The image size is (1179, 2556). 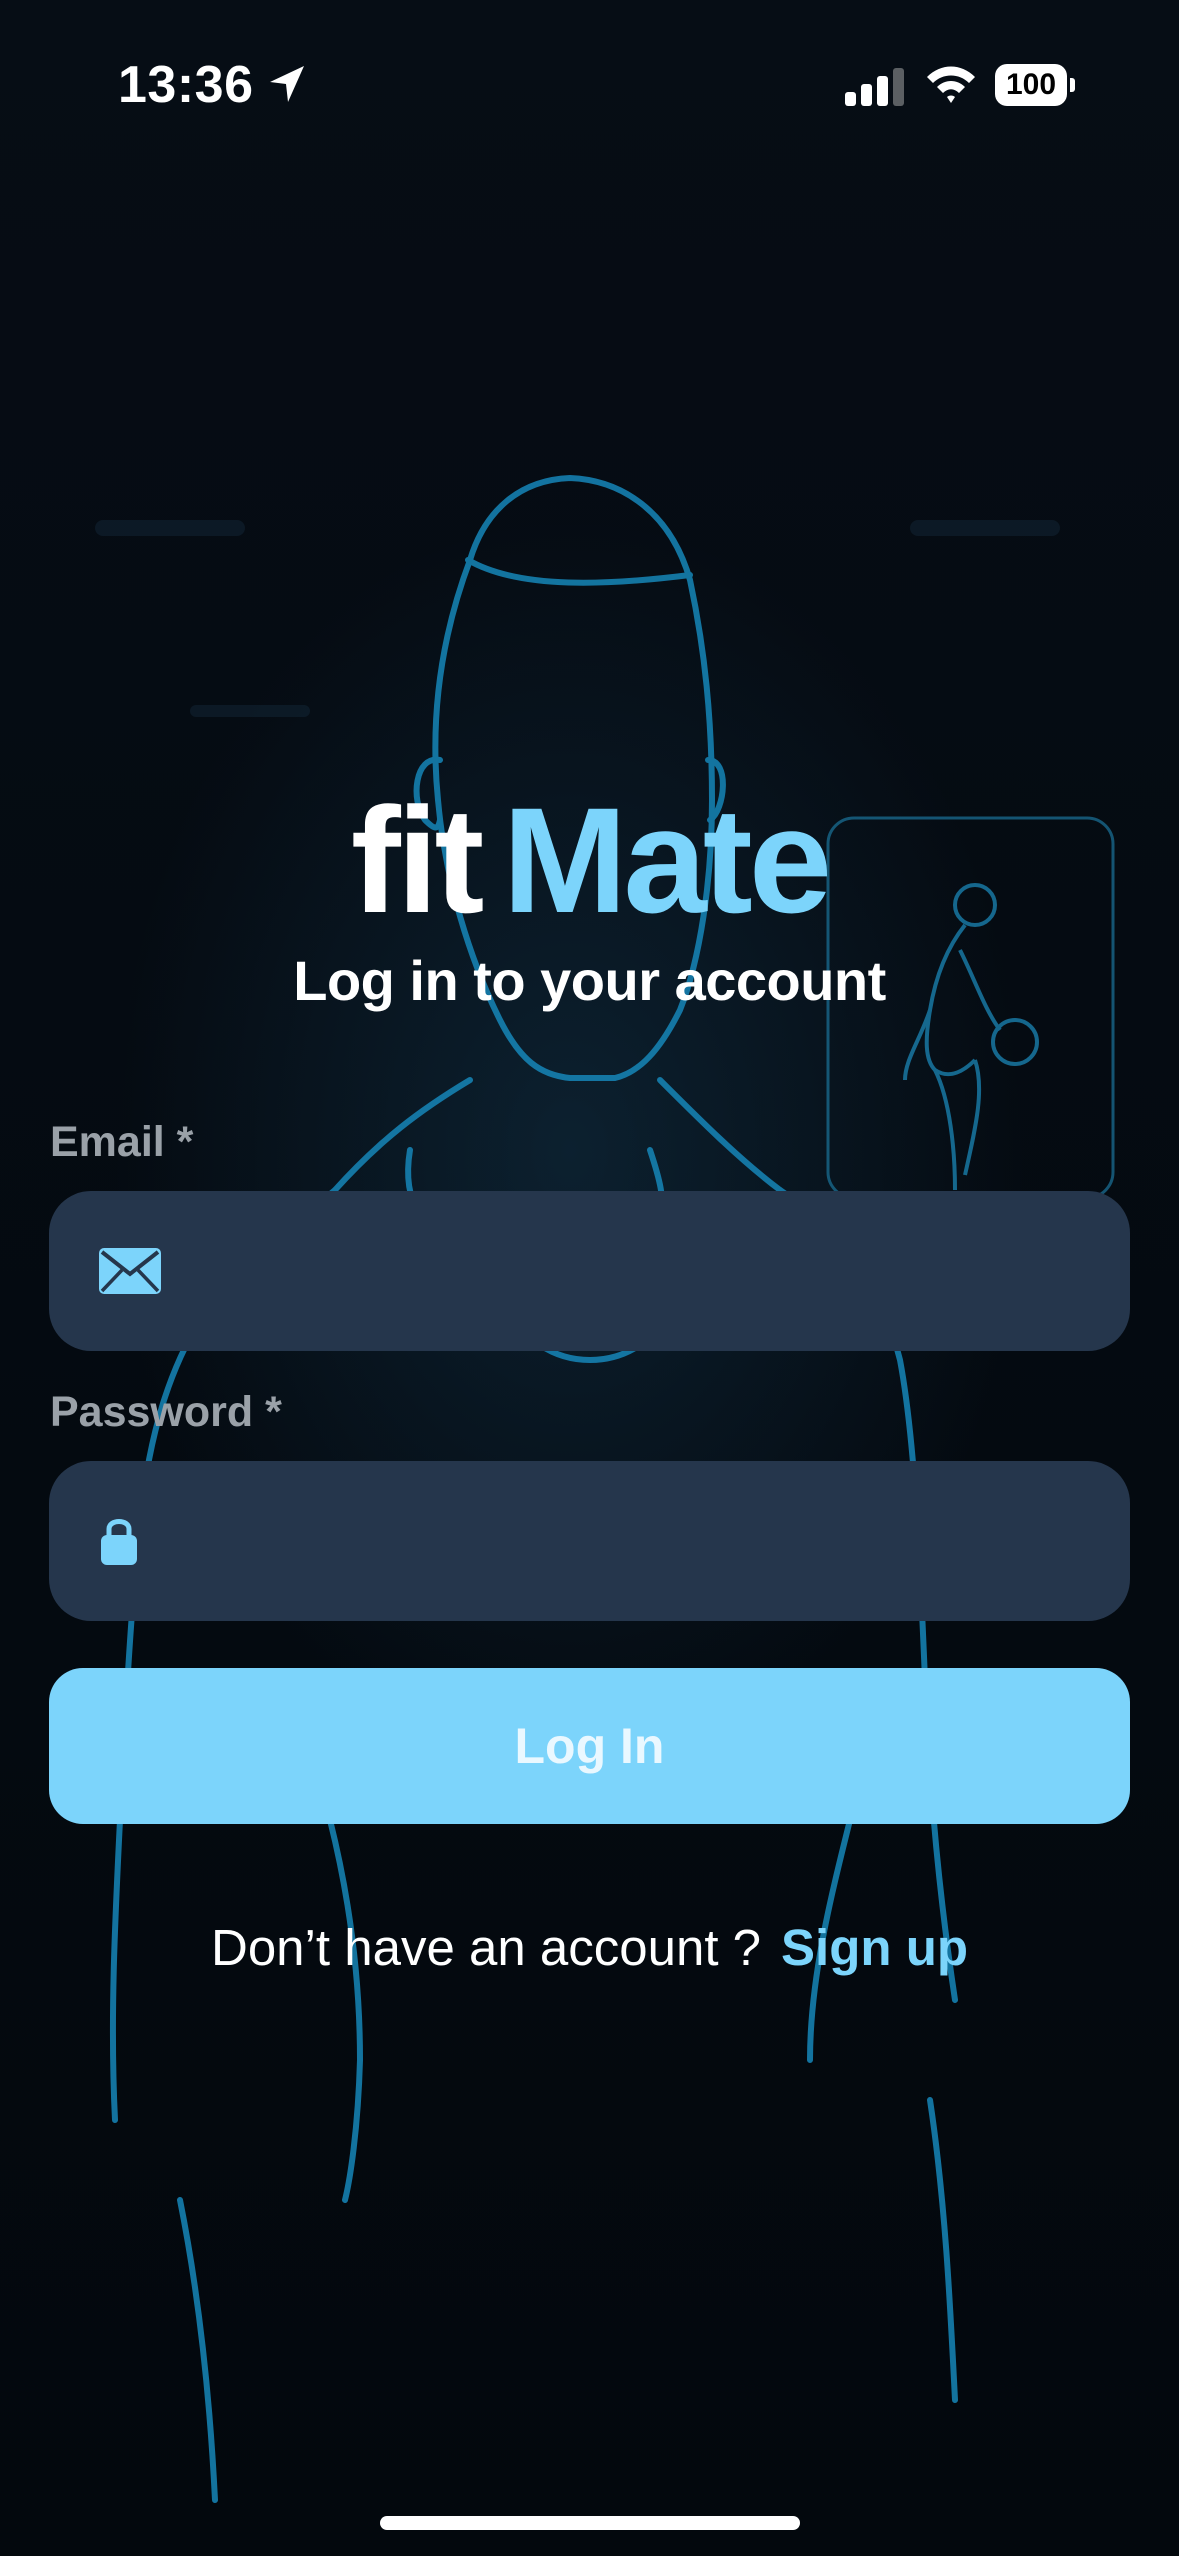 I want to click on wifi-icon, so click(x=951, y=84).